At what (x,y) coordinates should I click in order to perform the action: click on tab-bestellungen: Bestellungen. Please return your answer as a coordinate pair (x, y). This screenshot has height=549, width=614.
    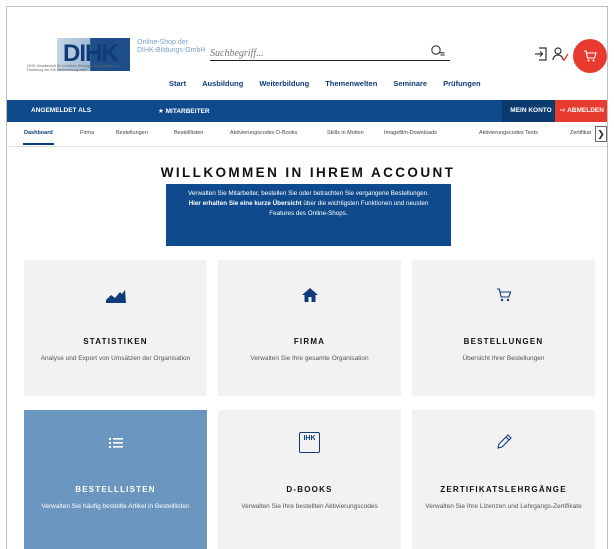
    Looking at the image, I should click on (132, 133).